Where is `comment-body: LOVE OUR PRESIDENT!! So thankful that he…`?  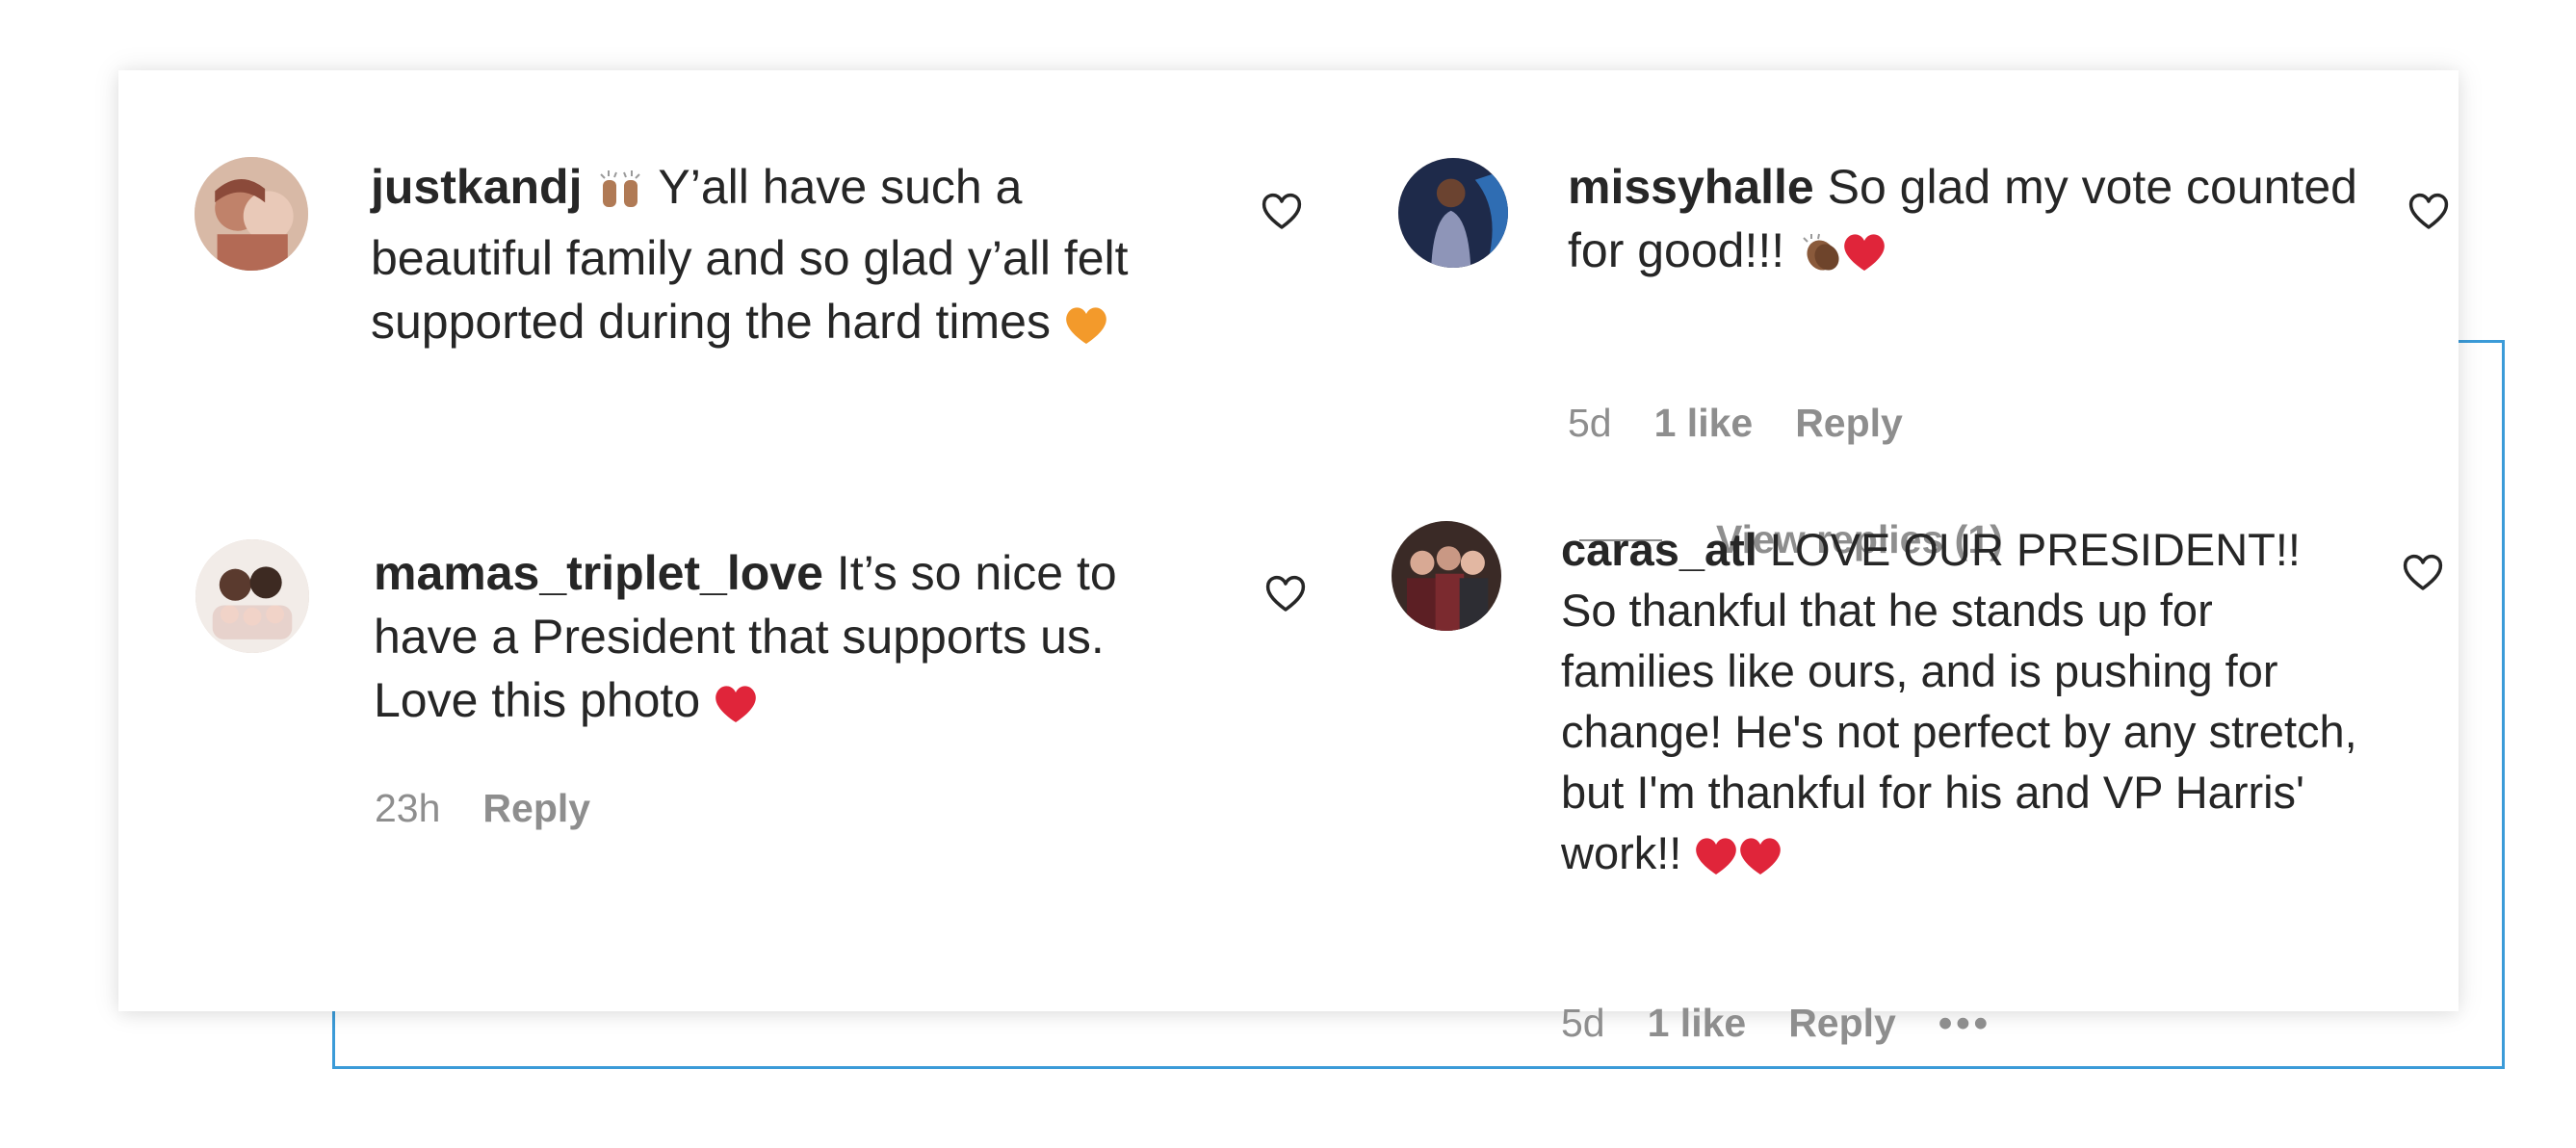 comment-body: LOVE OUR PRESIDENT!! So thankful that he… is located at coordinates (1959, 701).